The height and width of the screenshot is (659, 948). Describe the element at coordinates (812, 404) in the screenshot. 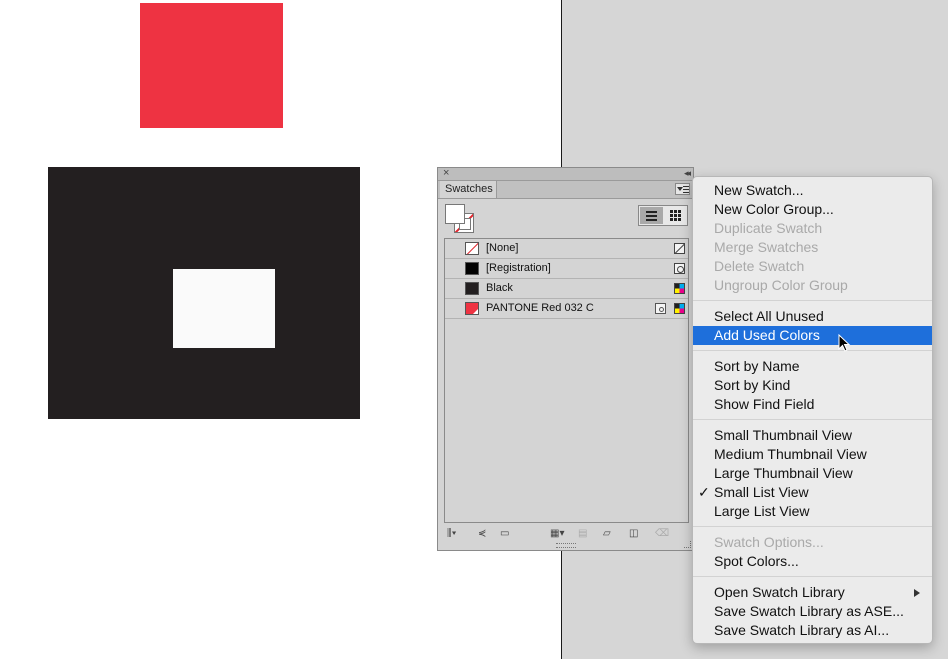

I see `menu-item-show-find-field: Show Find Field` at that location.